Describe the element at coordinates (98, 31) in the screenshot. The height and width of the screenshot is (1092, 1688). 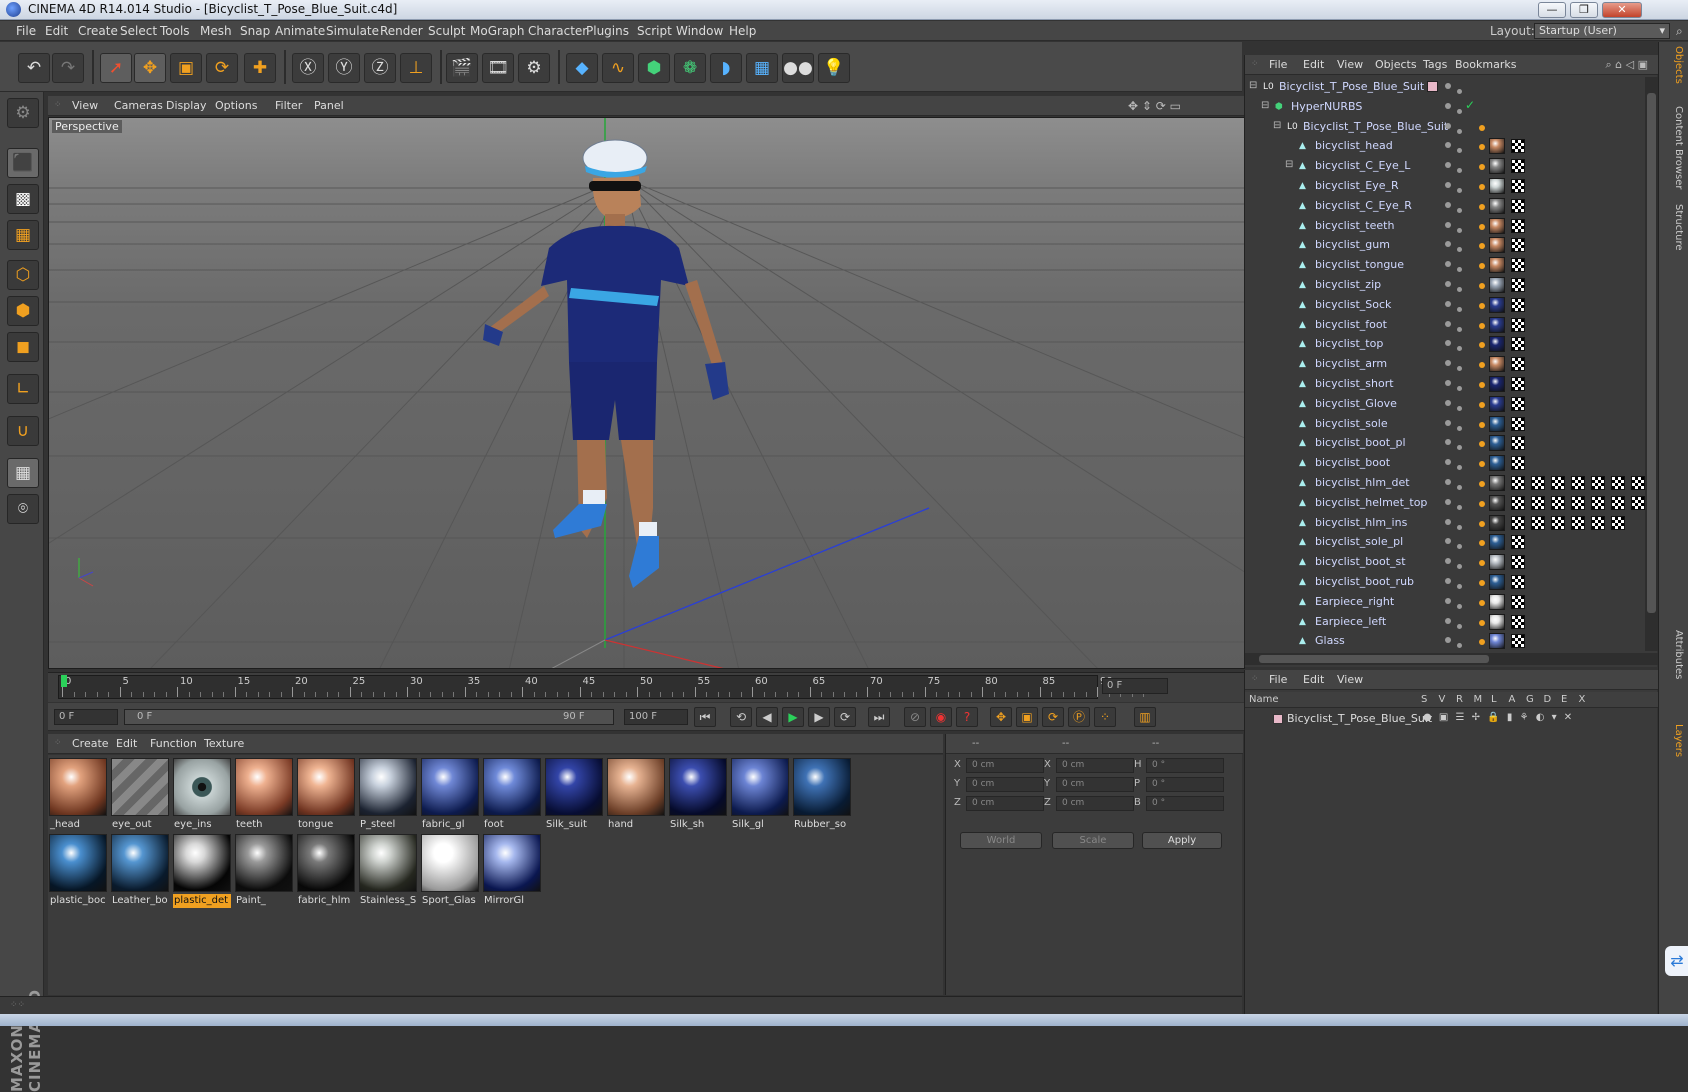
I see `menu-create: Create` at that location.